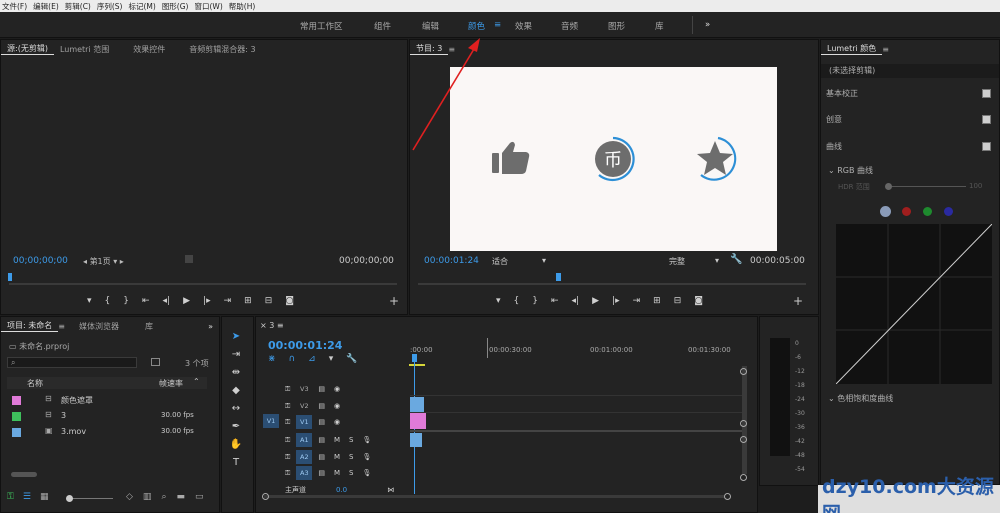 This screenshot has height=513, width=1000. What do you see at coordinates (382, 26) in the screenshot?
I see `workspace-tab-assembly: 组件` at bounding box center [382, 26].